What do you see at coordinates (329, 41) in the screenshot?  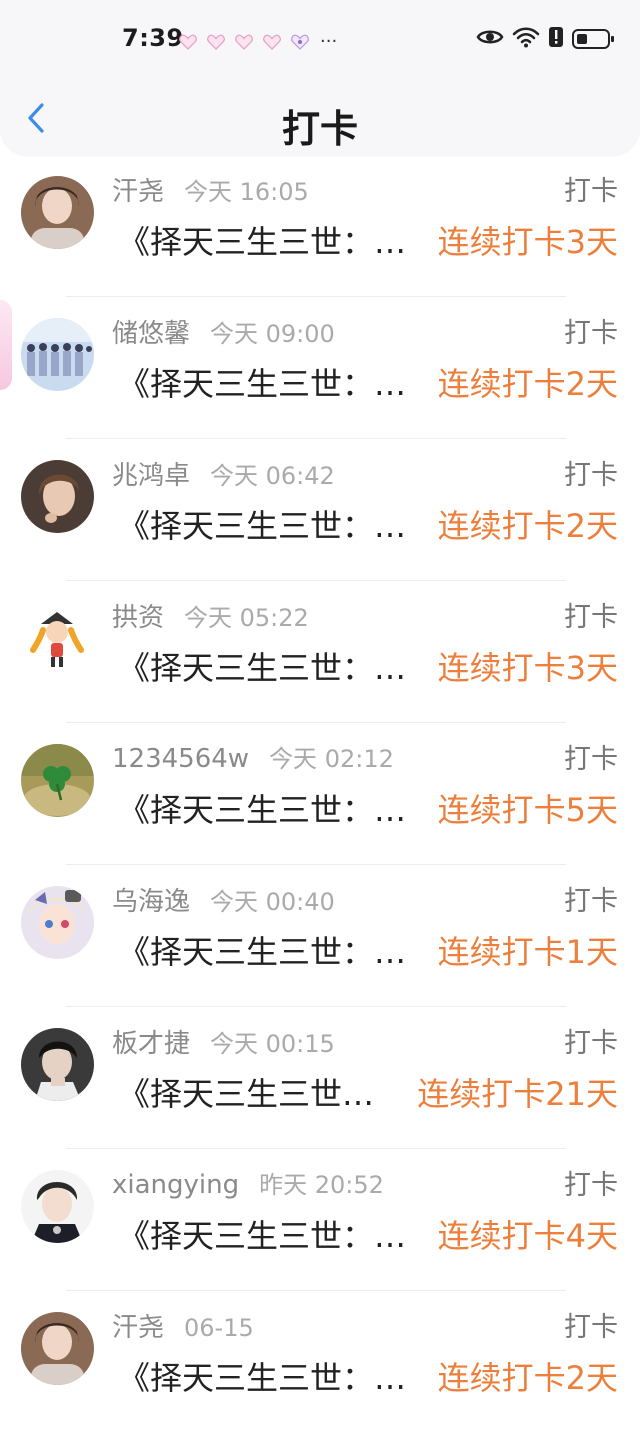 I see `more-notifications: ···` at bounding box center [329, 41].